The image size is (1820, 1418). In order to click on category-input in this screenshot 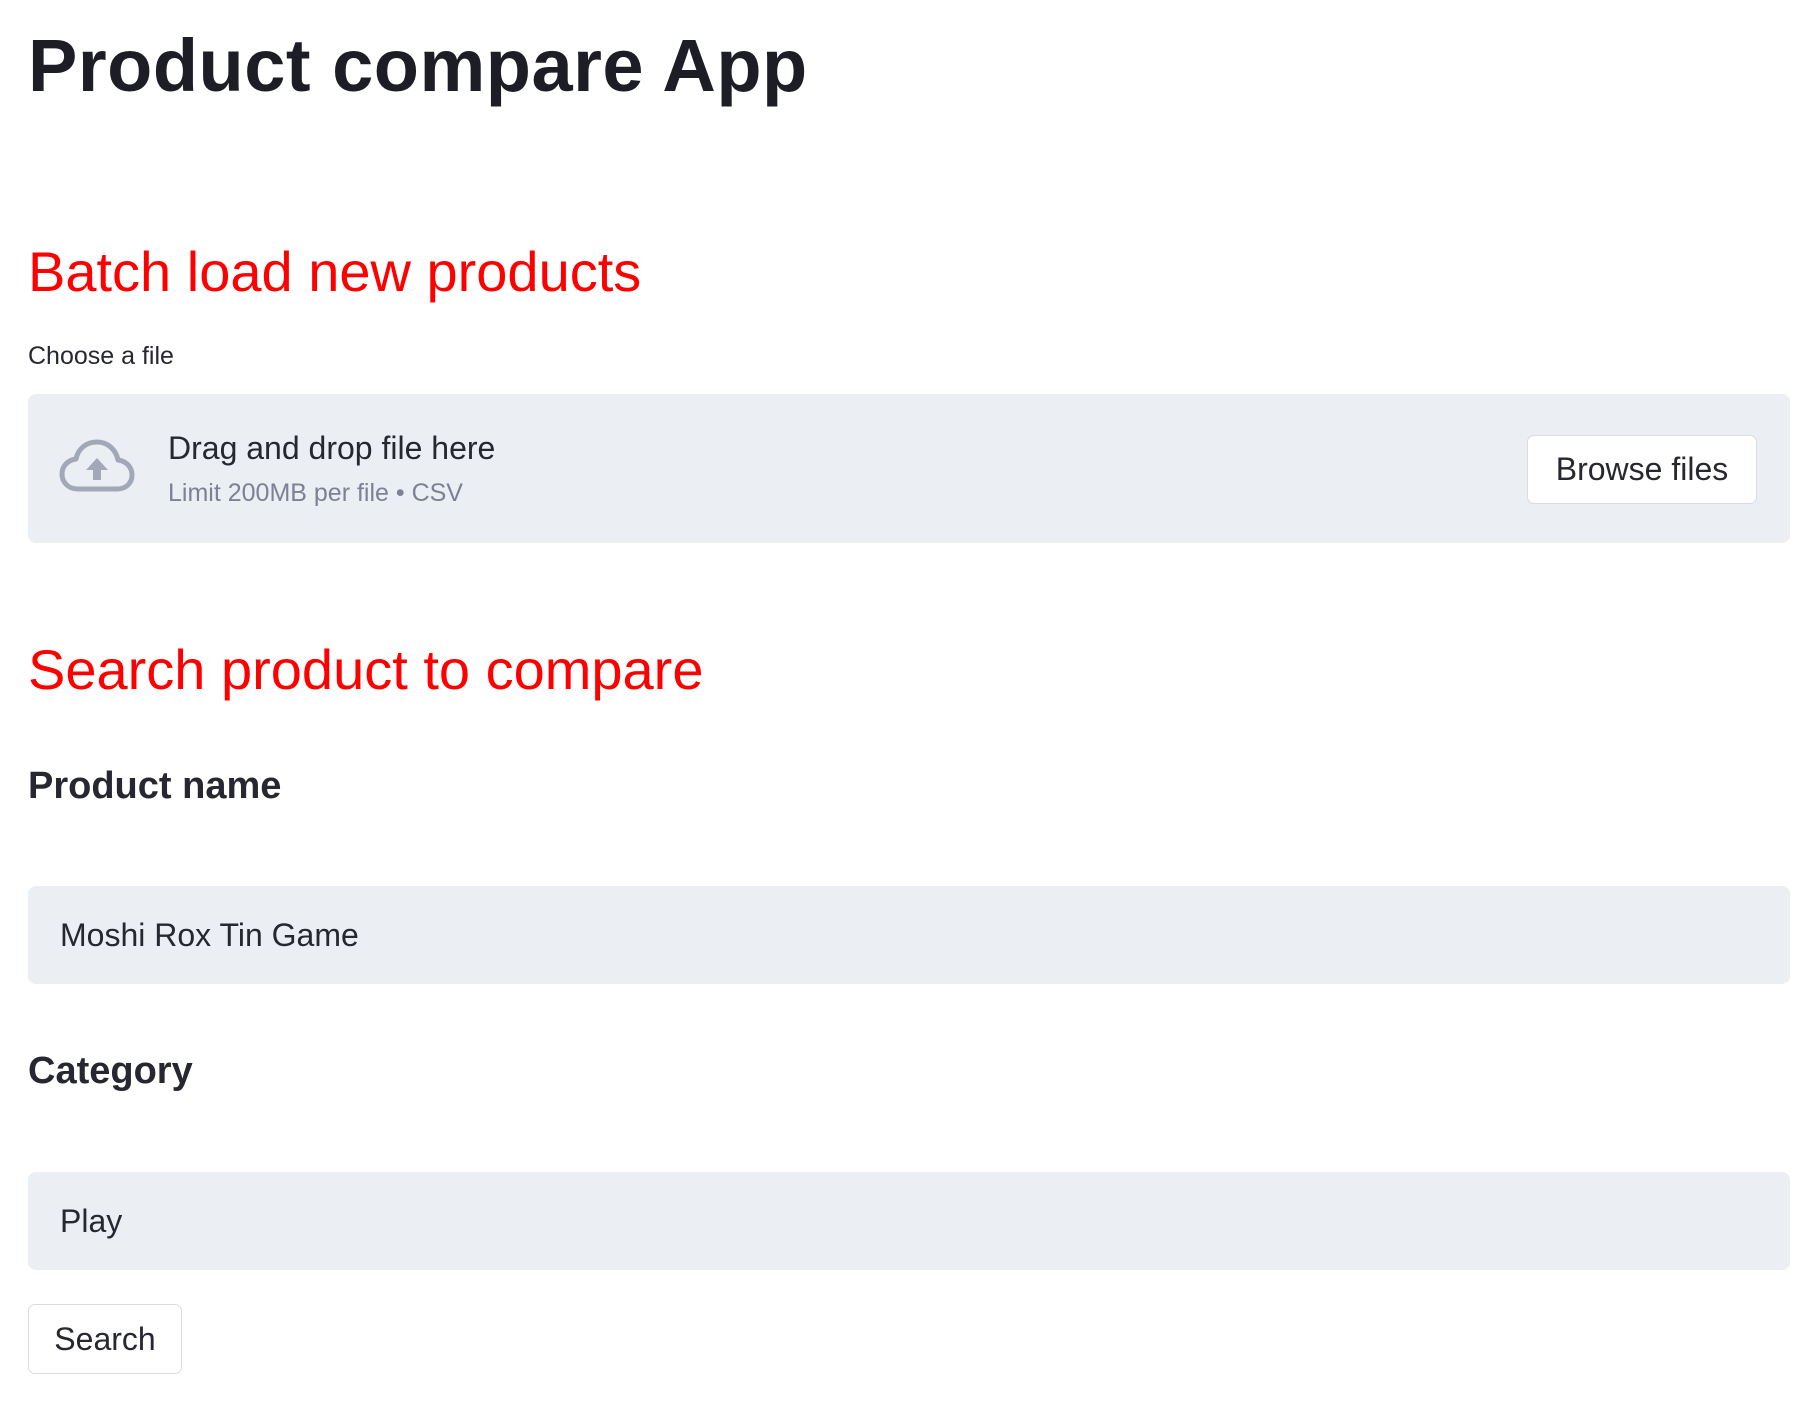, I will do `click(909, 1221)`.